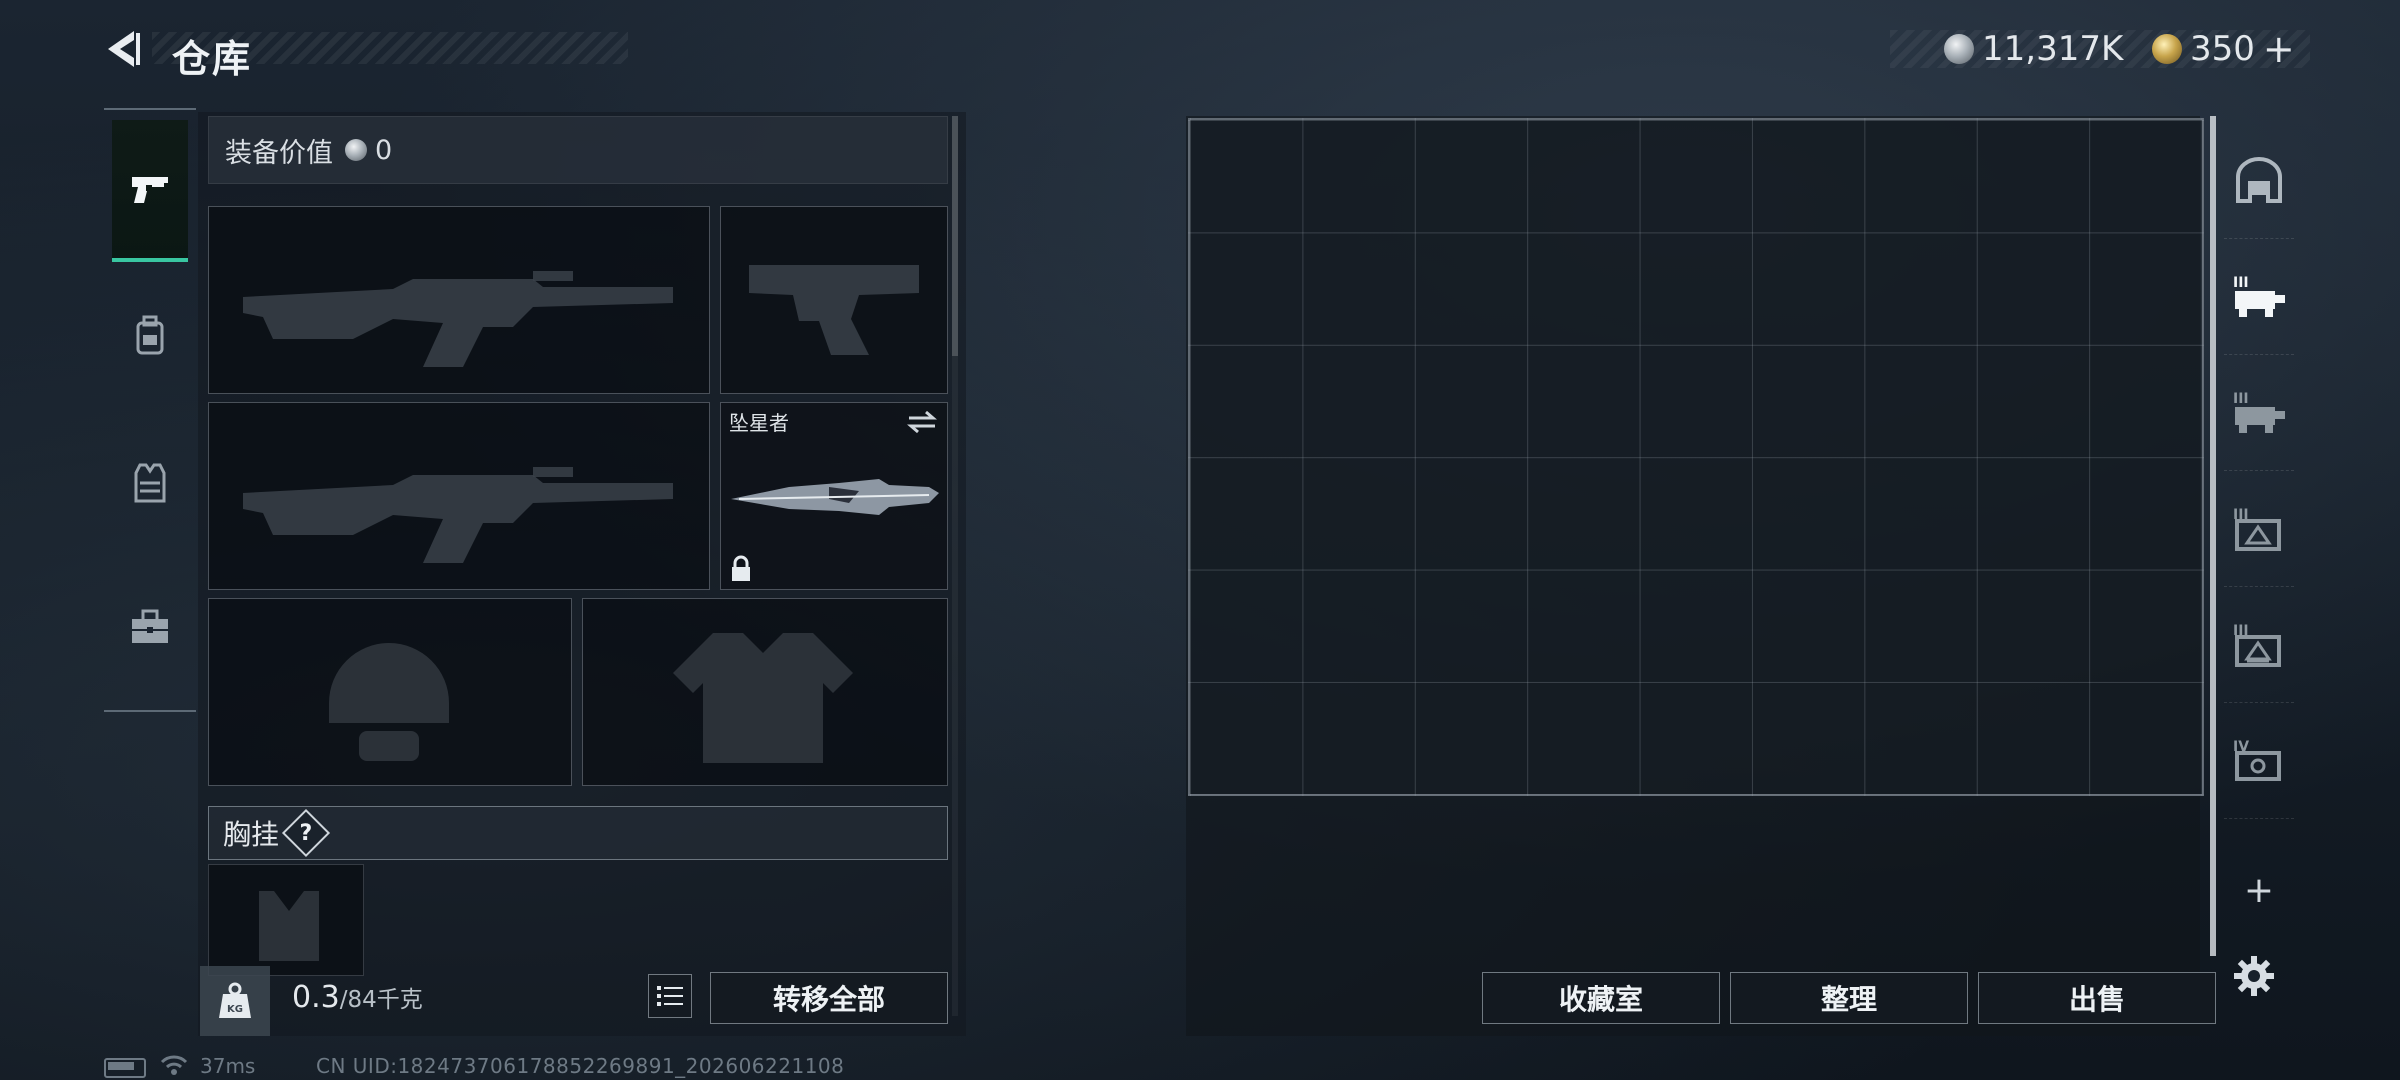  What do you see at coordinates (316, 997) in the screenshot?
I see `carry-weight-current: 0.3` at bounding box center [316, 997].